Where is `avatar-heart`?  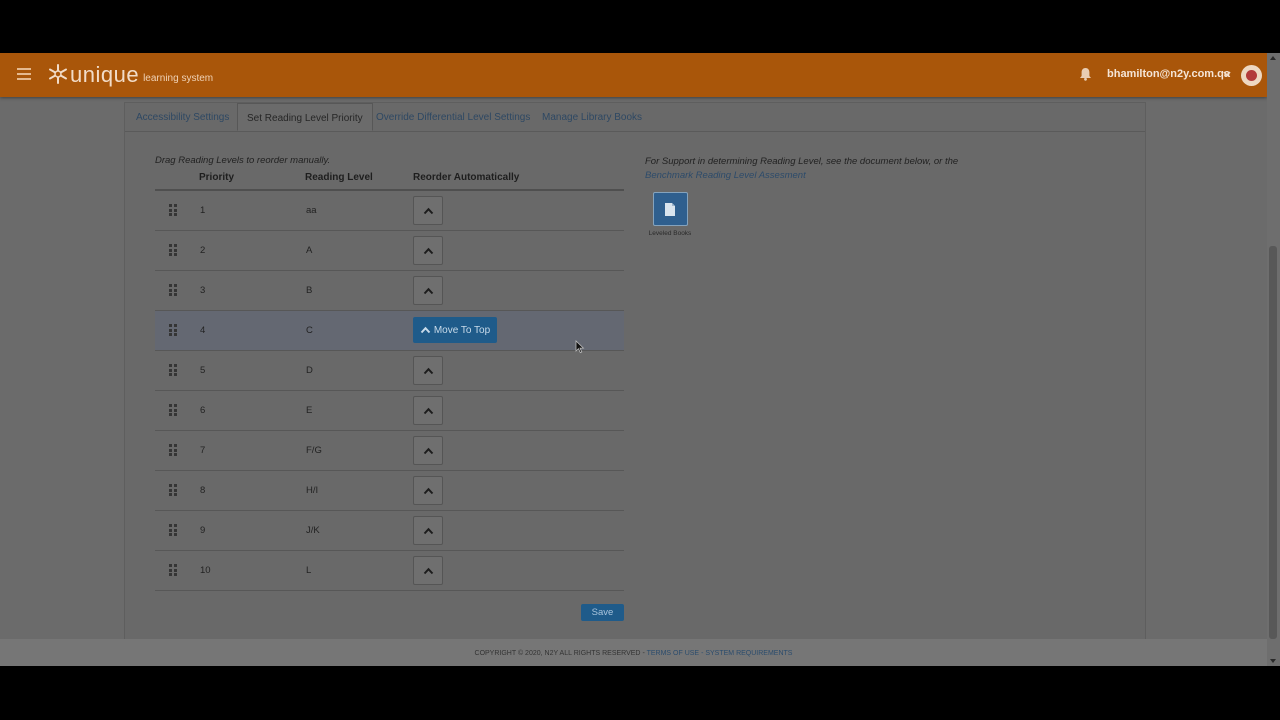 avatar-heart is located at coordinates (1251, 75).